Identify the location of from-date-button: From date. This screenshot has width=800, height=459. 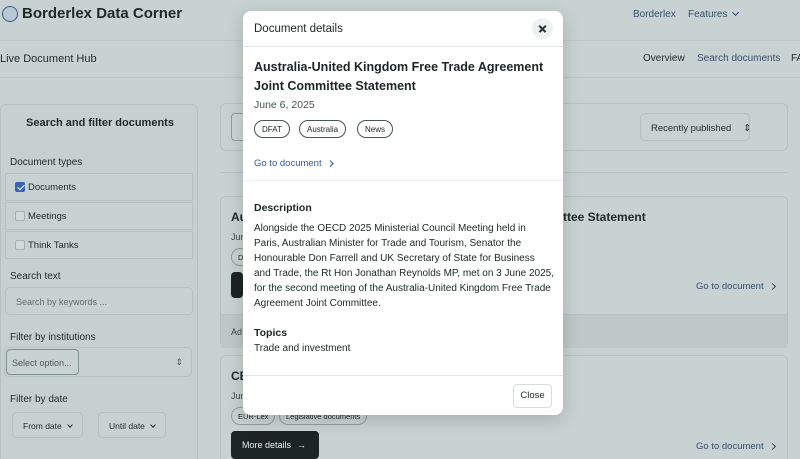
(47, 425).